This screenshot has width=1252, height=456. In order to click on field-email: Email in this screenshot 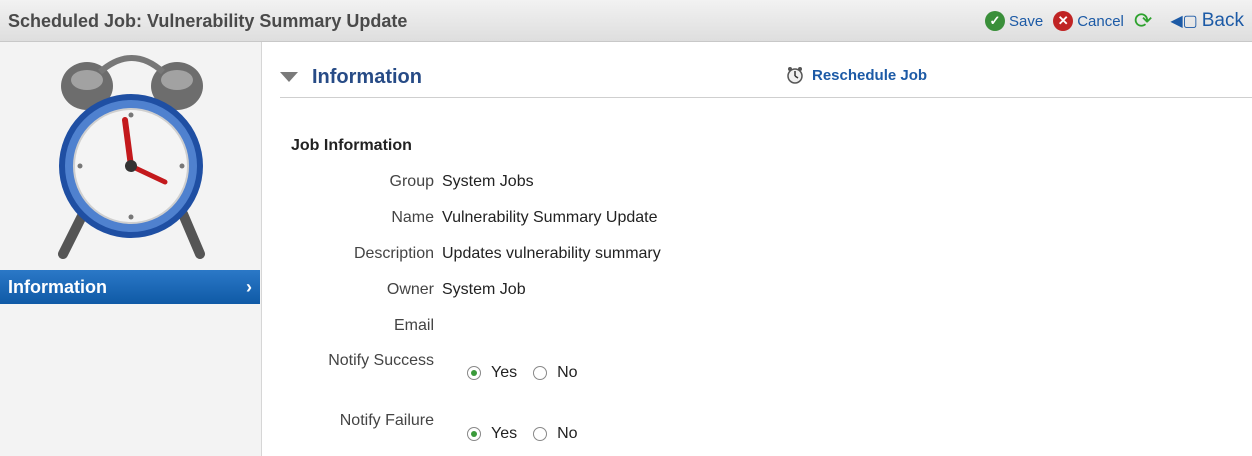, I will do `click(612, 328)`.